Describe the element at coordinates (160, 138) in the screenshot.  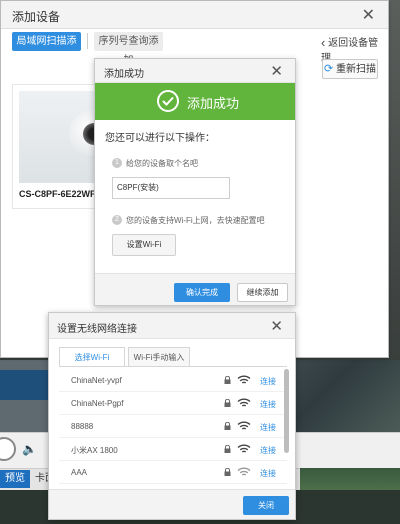
I see `next-steps-hint: 您还可以进行以下操作：` at that location.